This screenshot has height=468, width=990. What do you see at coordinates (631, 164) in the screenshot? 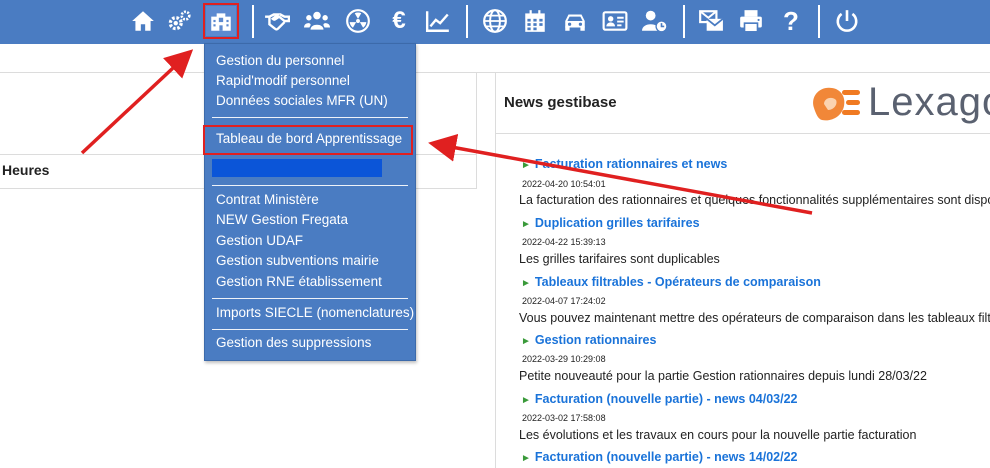
I see `news-title-text: Facturation rationnaires et news` at bounding box center [631, 164].